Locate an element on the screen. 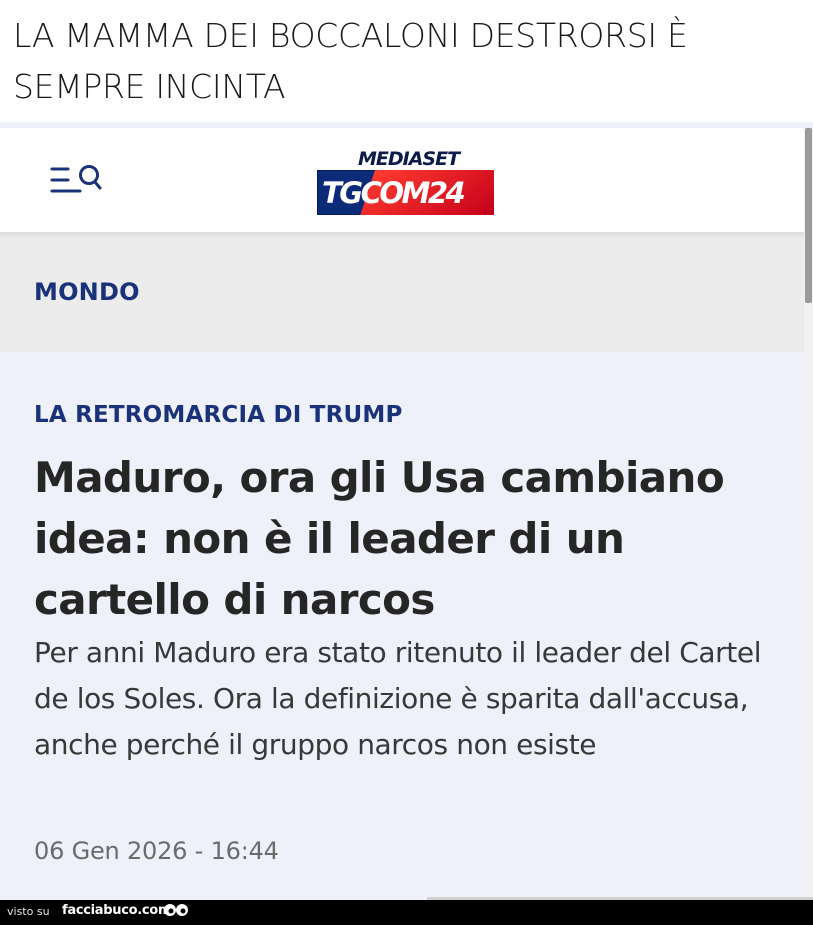 This screenshot has width=813, height=925. header-shadow is located at coordinates (404, 236).